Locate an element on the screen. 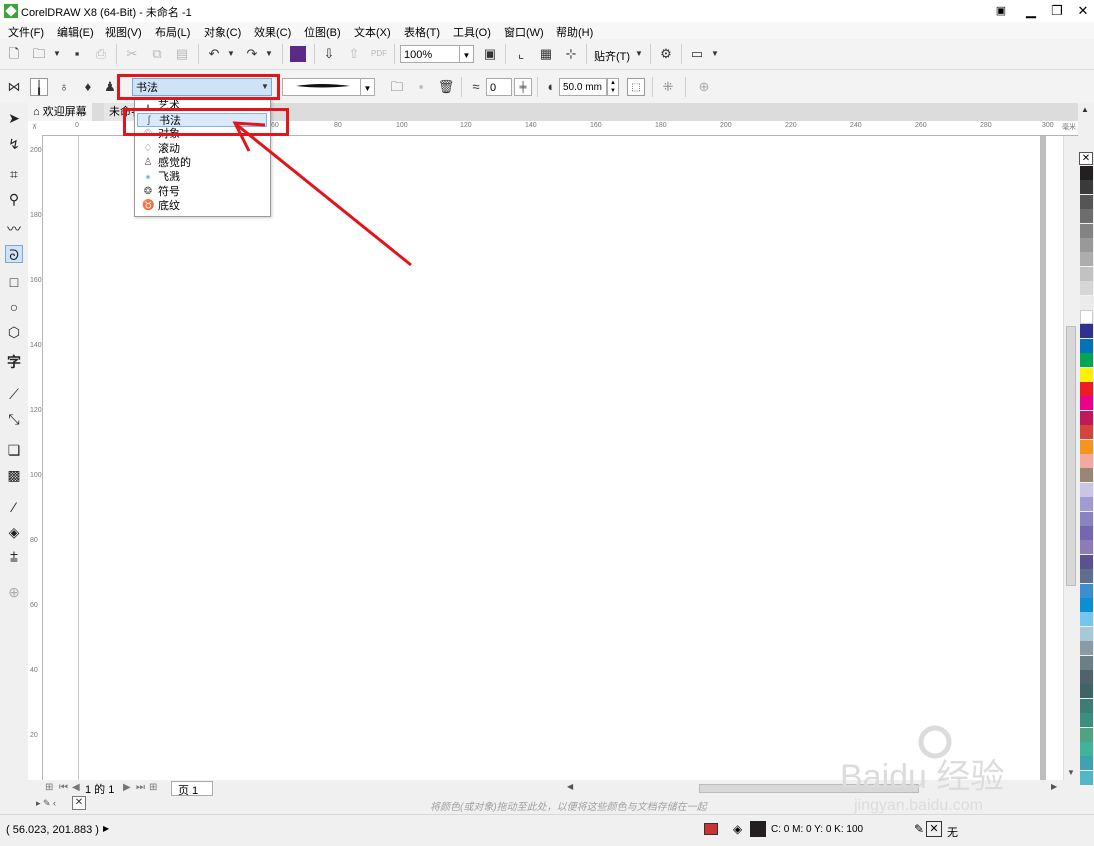 The width and height of the screenshot is (1094, 846). rectangle-tool-icon: □ is located at coordinates (14, 282).